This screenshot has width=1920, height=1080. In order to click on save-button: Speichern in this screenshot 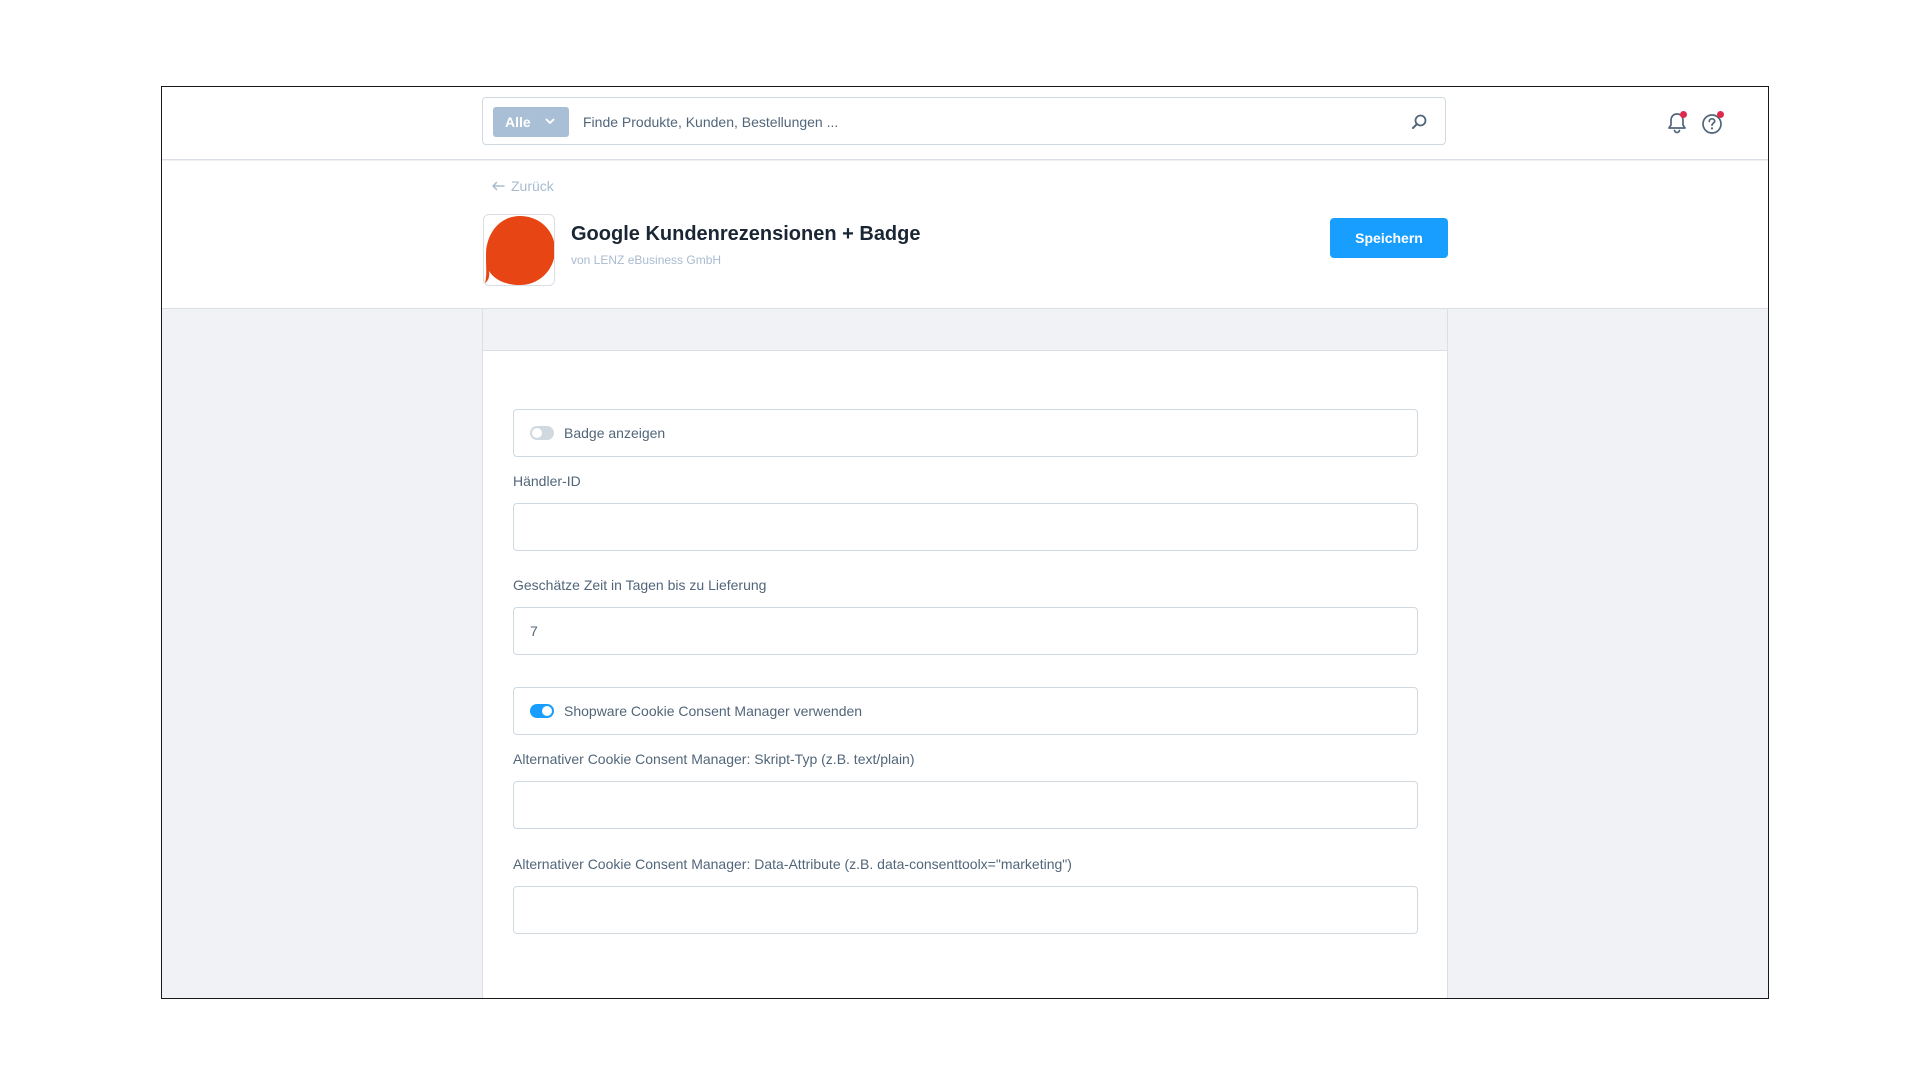, I will do `click(1389, 238)`.